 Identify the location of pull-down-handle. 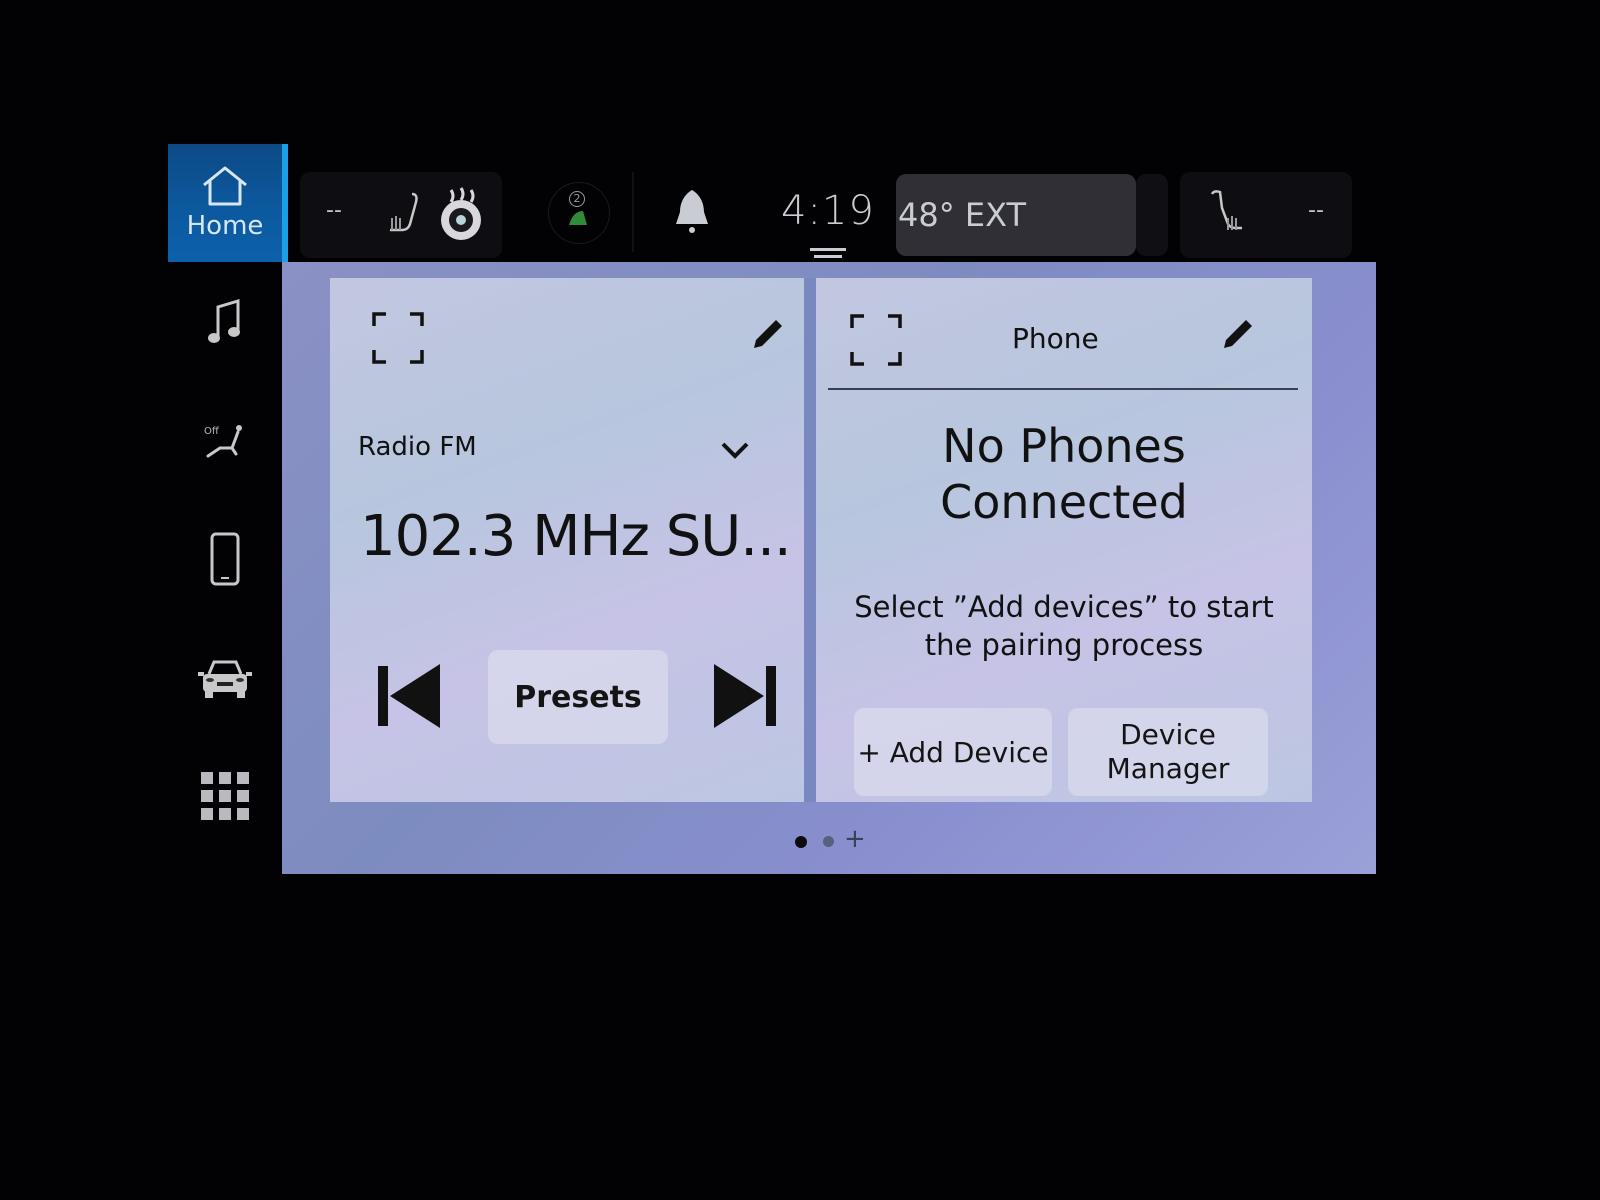
(828, 249).